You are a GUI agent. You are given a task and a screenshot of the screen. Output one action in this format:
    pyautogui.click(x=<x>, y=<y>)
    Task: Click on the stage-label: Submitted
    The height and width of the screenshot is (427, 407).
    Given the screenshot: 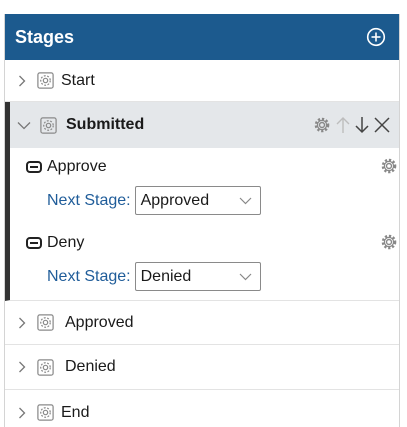 What is the action you would take?
    pyautogui.click(x=105, y=124)
    